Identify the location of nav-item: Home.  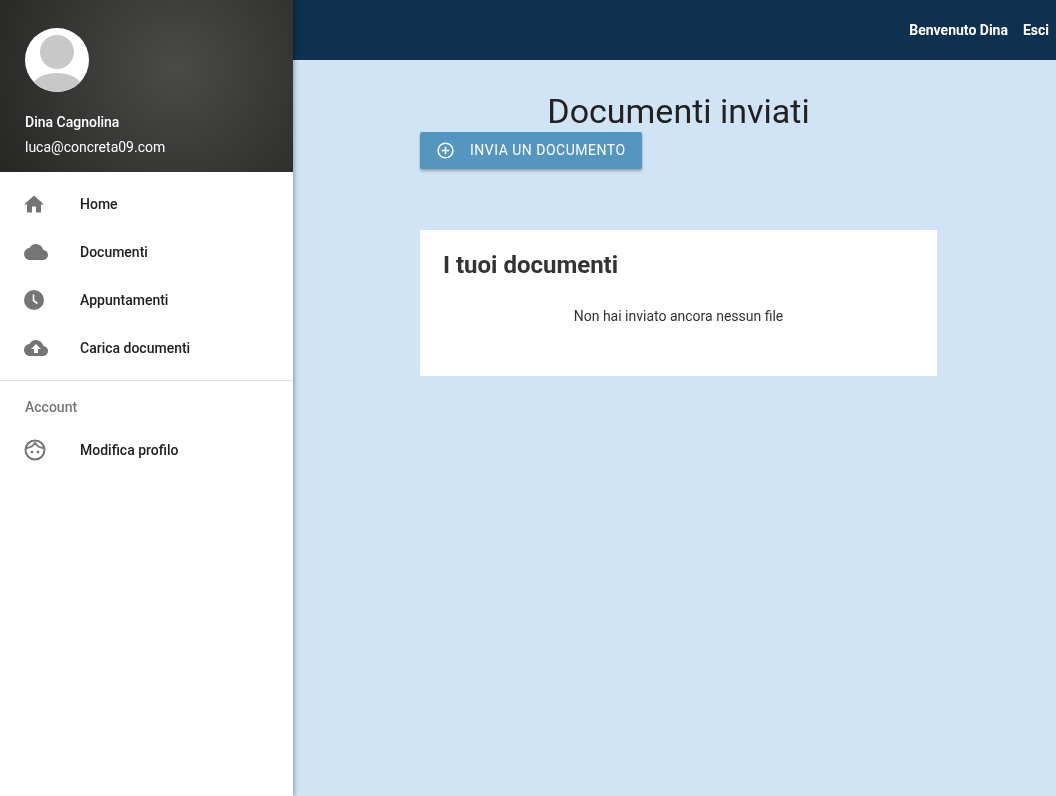
(146, 204).